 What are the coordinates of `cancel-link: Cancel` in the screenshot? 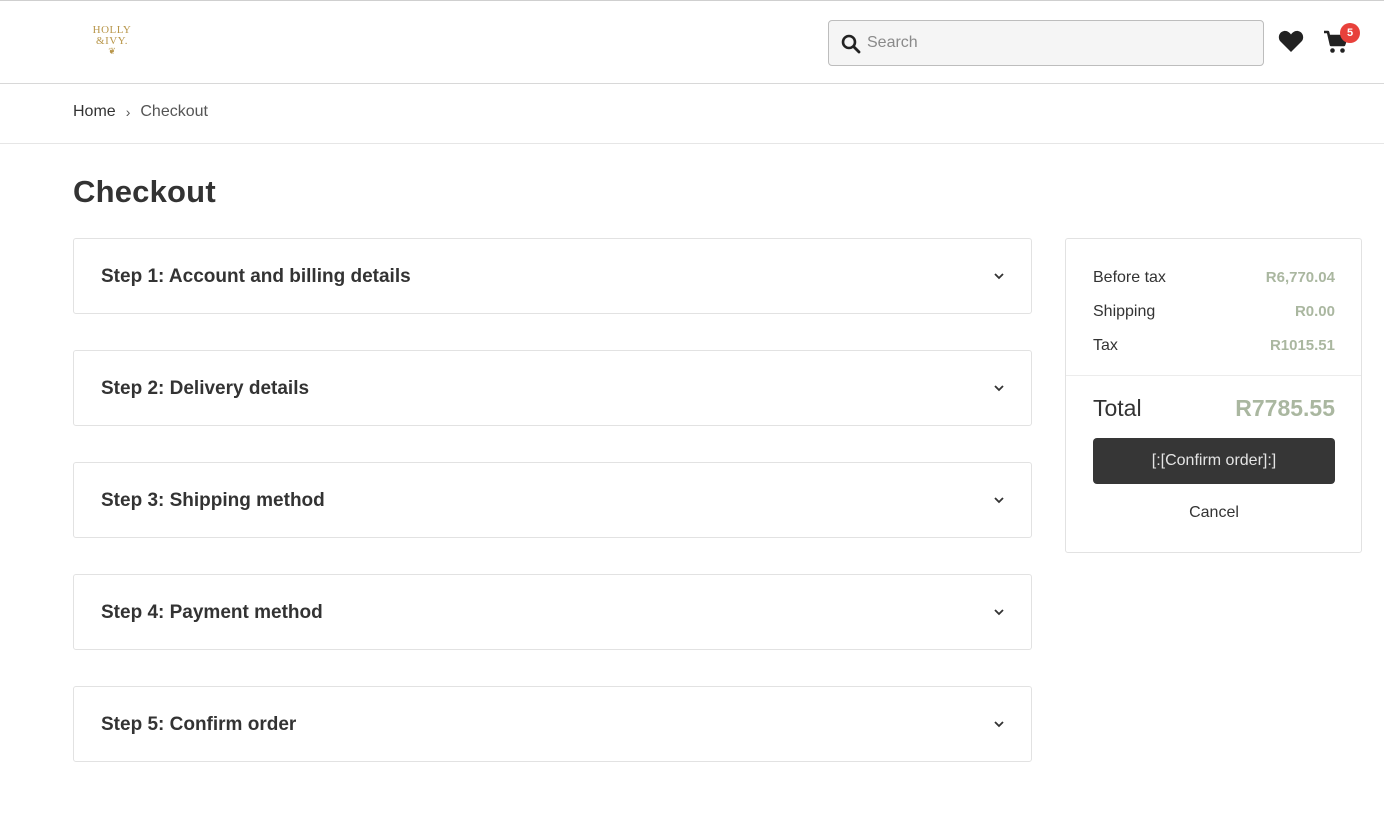 It's located at (1214, 513).